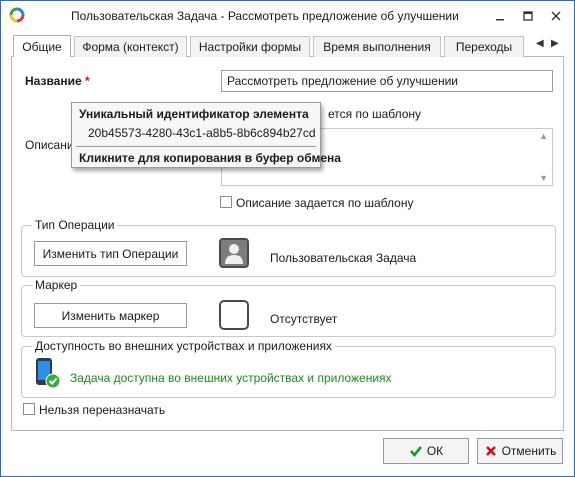  Describe the element at coordinates (375, 114) in the screenshot. I see `name-template-checkbox-label: ется по шаблону` at that location.